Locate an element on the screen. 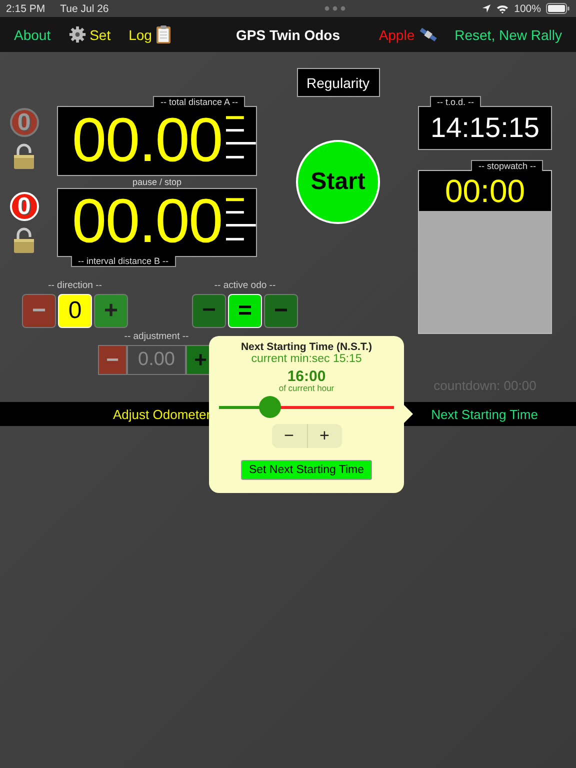 The height and width of the screenshot is (768, 576). active-odo-button: = is located at coordinates (245, 311).